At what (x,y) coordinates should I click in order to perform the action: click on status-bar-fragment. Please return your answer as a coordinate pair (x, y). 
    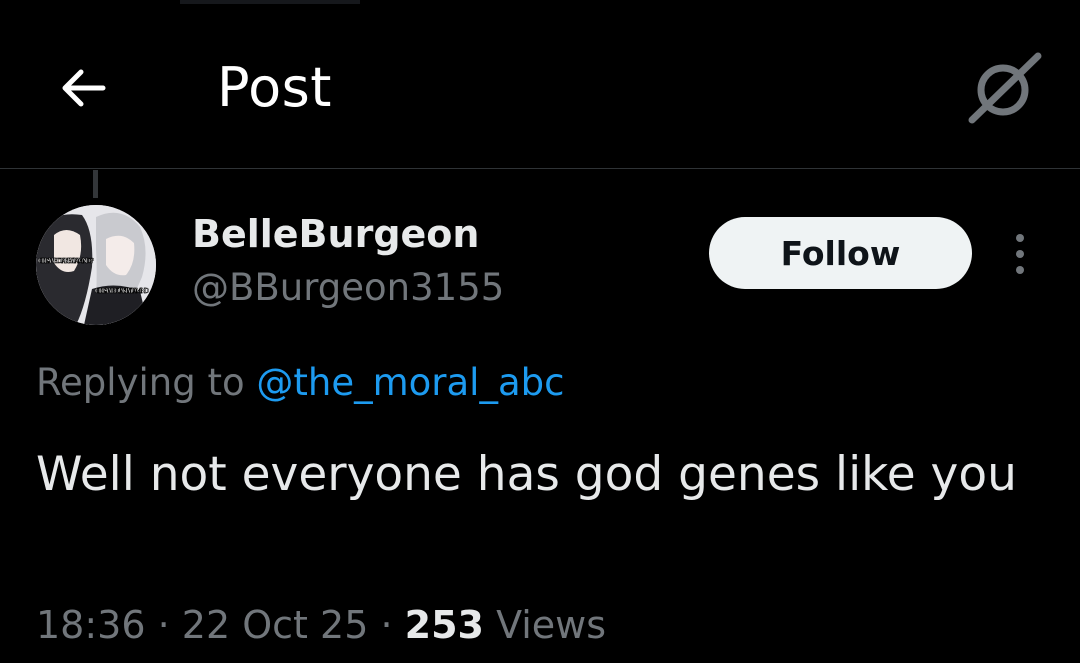
    Looking at the image, I should click on (270, 2).